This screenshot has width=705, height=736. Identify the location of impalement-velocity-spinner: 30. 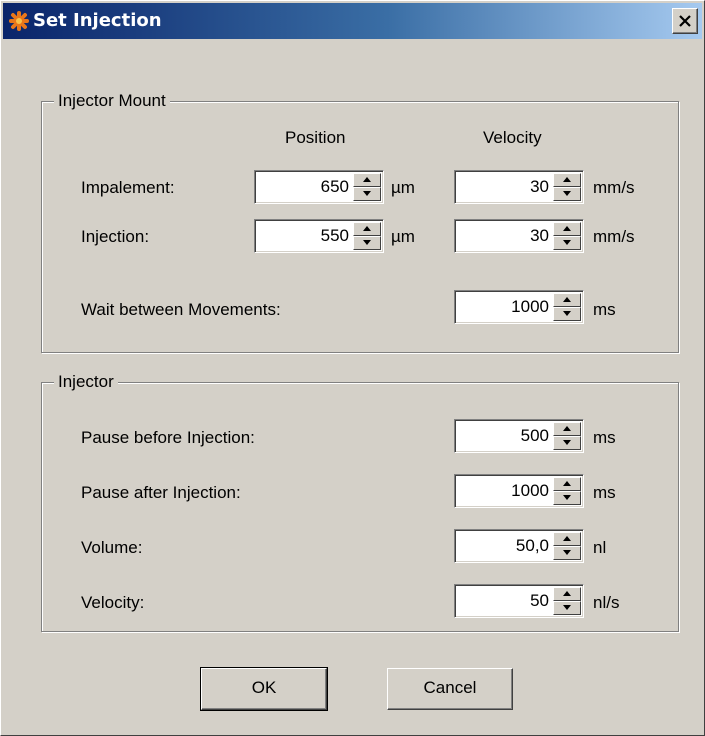
(519, 187).